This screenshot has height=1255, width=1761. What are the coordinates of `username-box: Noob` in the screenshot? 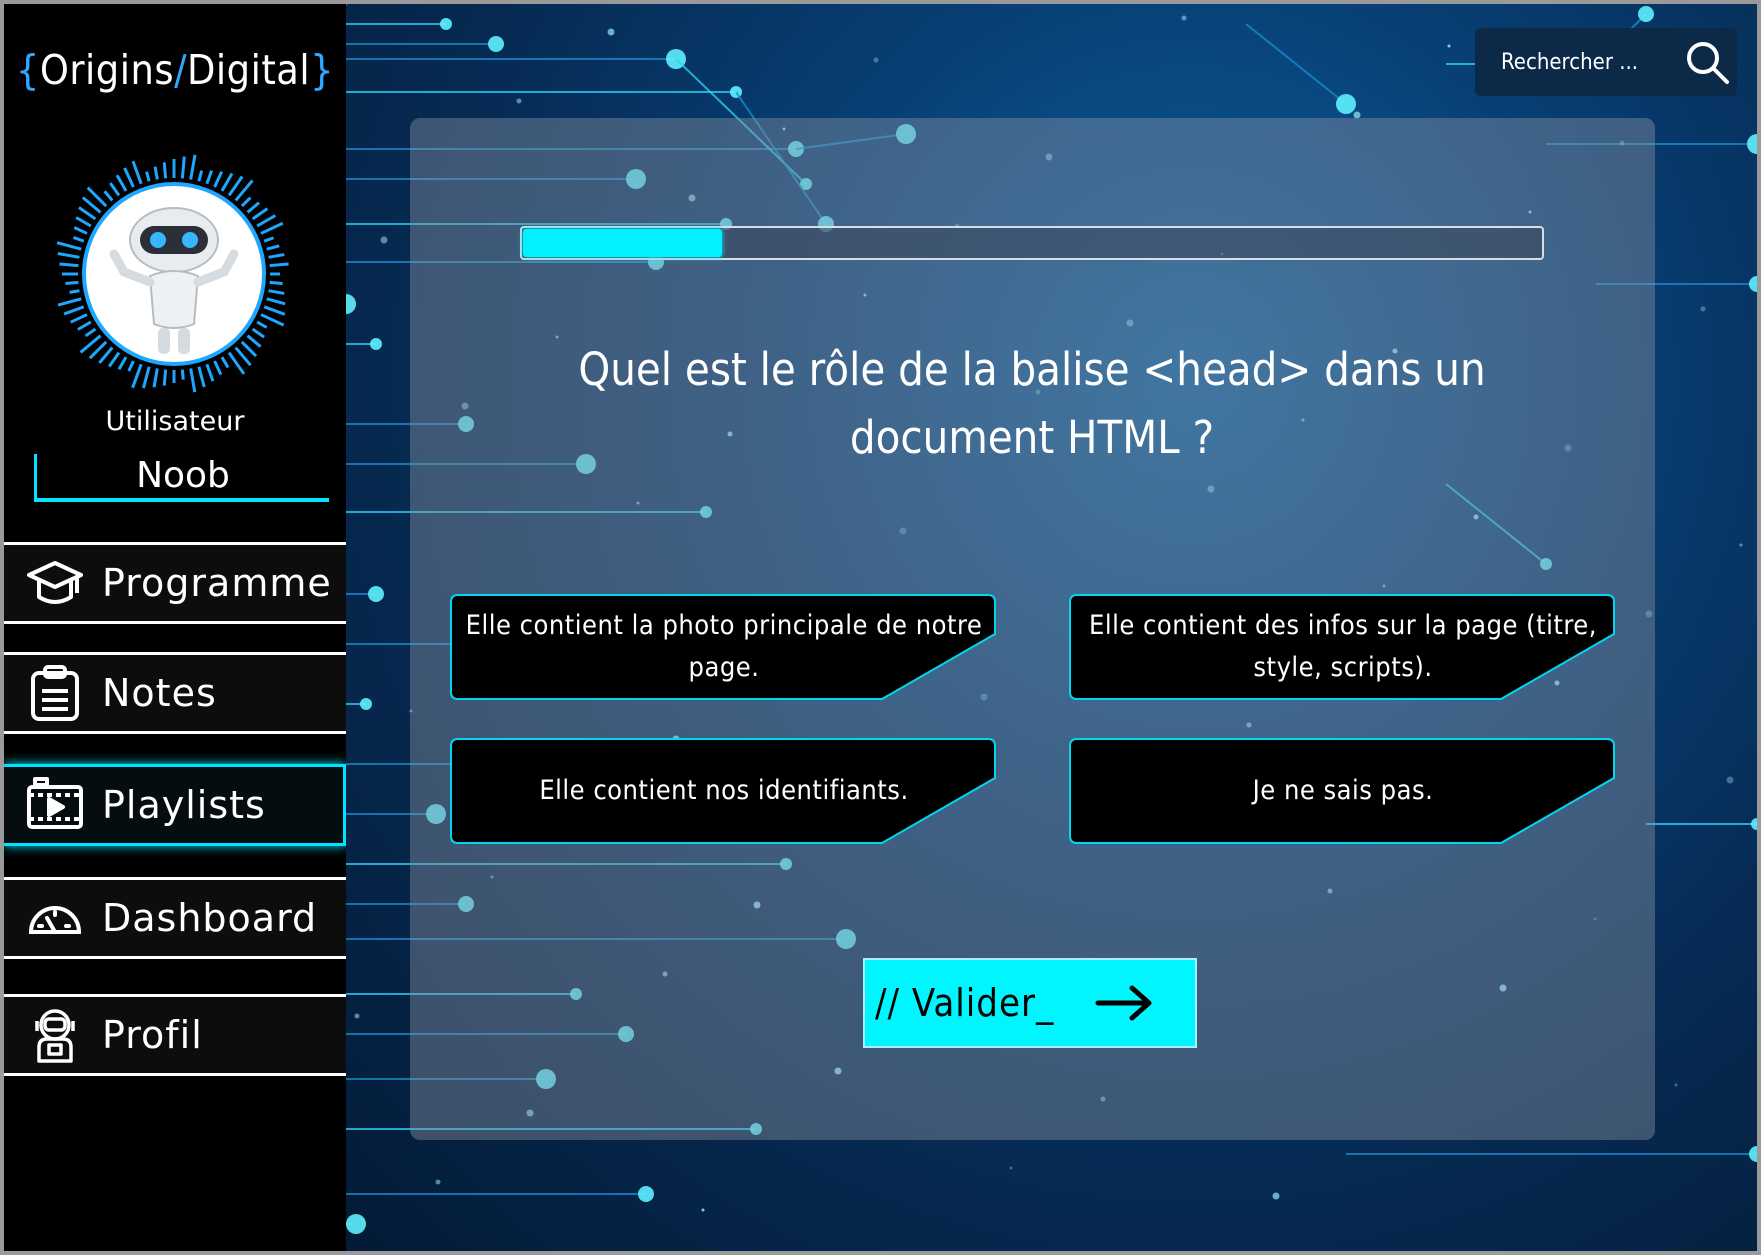 It's located at (181, 478).